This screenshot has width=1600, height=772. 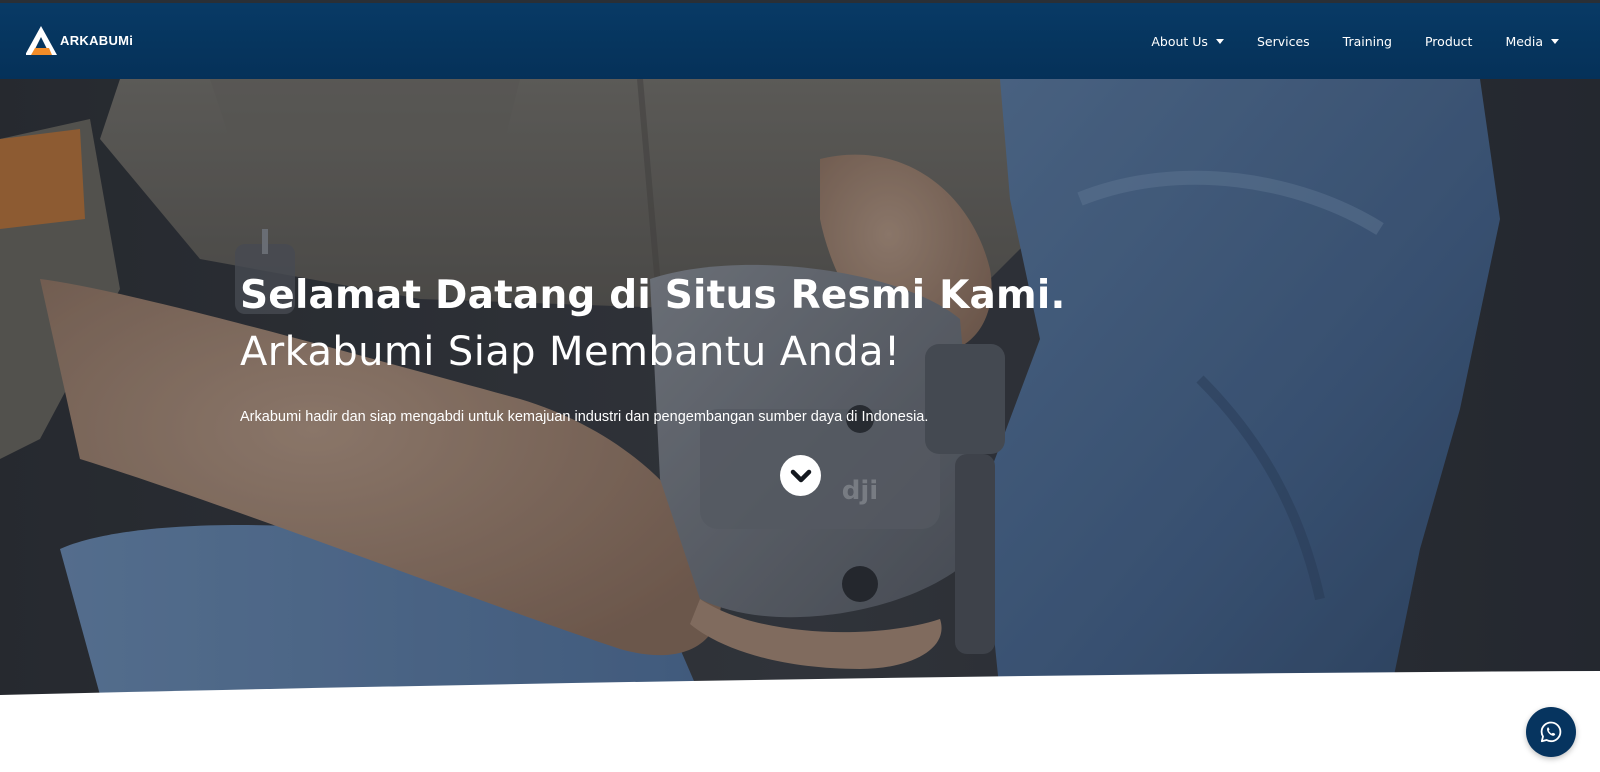 I want to click on whatsapp-icon, so click(x=1551, y=732).